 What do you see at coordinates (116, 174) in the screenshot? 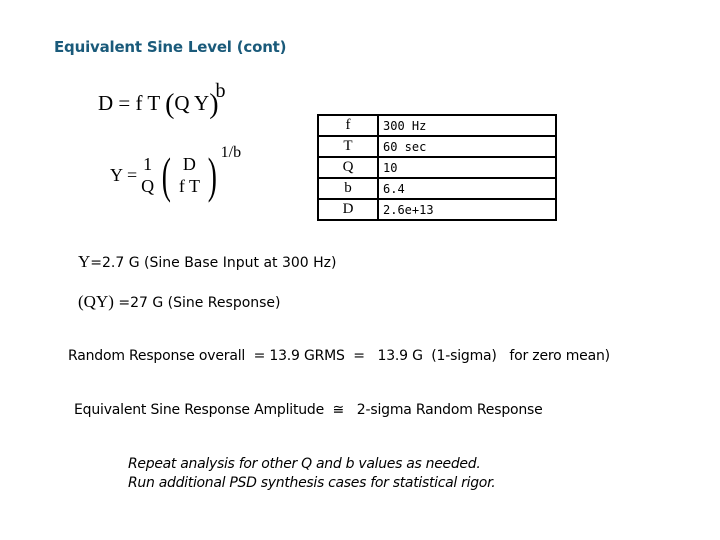
I see `eq2-lhs: Y` at bounding box center [116, 174].